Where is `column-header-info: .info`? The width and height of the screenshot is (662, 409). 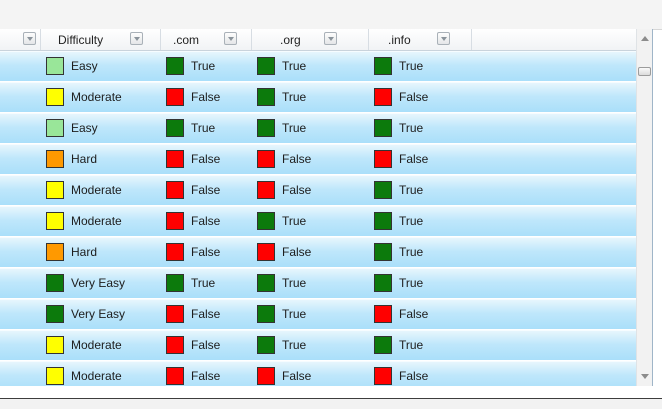
column-header-info: .info is located at coordinates (420, 39).